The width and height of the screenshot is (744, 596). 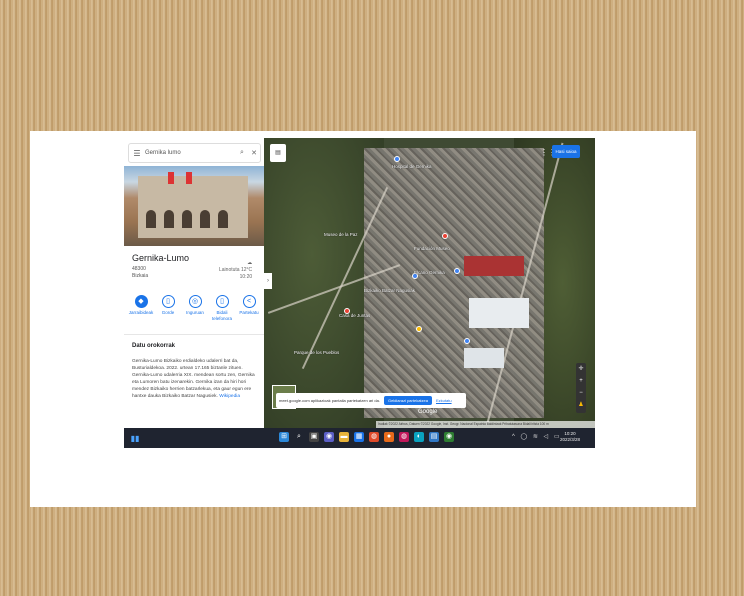 What do you see at coordinates (168, 301) in the screenshot?
I see `bookmark-icon: ▯` at bounding box center [168, 301].